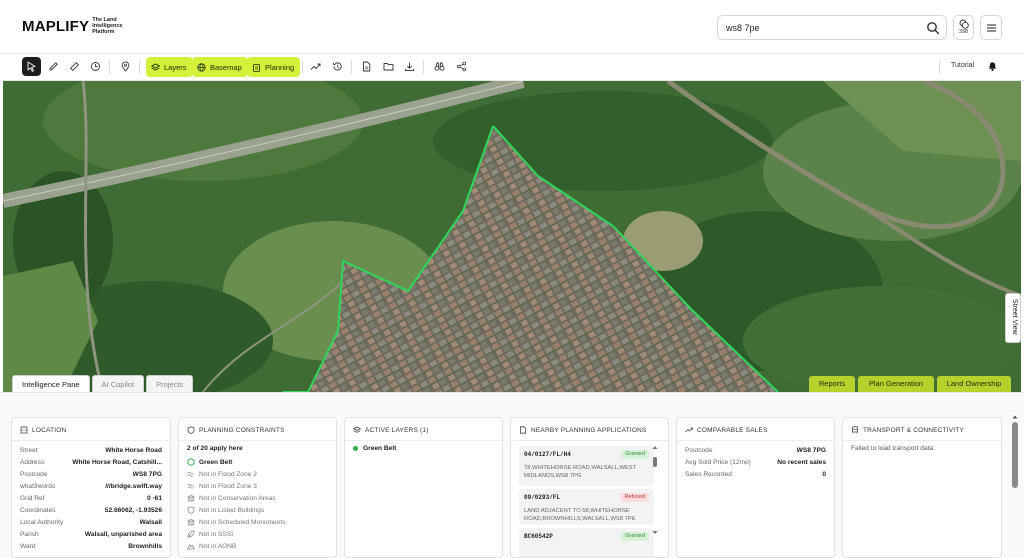 The height and width of the screenshot is (558, 1024). What do you see at coordinates (191, 534) in the screenshot?
I see `leaf-icon` at bounding box center [191, 534].